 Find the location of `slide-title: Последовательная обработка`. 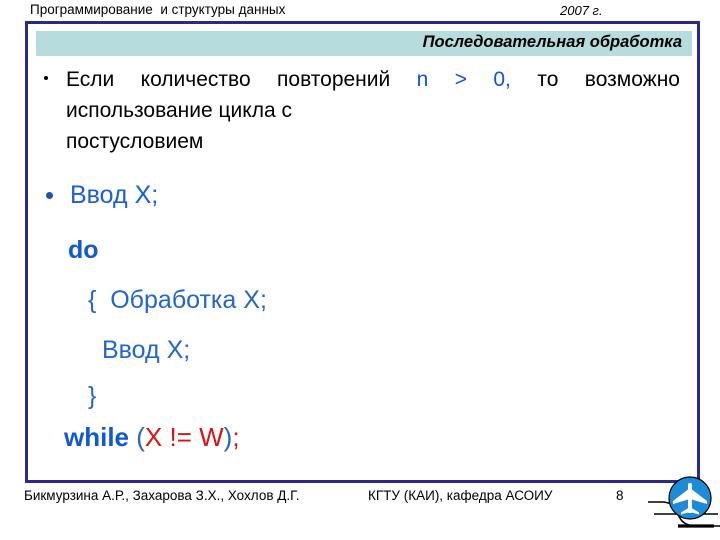

slide-title: Последовательная обработка is located at coordinates (552, 42).